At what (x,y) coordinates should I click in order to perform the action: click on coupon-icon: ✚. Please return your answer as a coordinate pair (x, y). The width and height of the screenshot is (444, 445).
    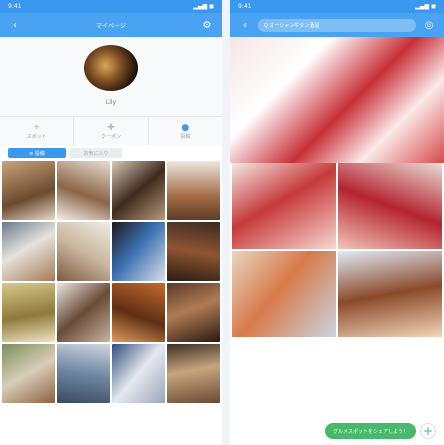
    Looking at the image, I should click on (111, 127).